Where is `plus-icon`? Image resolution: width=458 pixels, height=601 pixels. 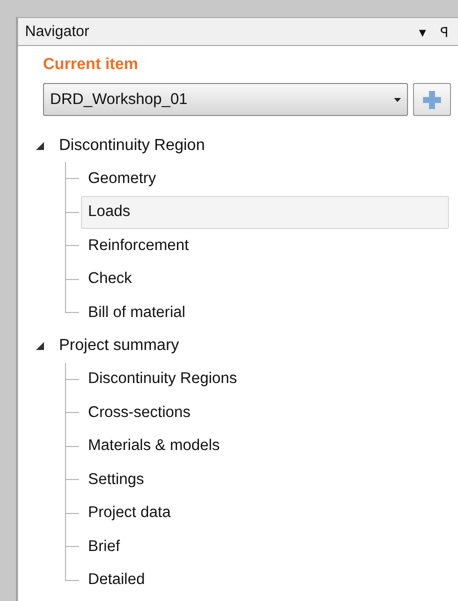
plus-icon is located at coordinates (432, 99).